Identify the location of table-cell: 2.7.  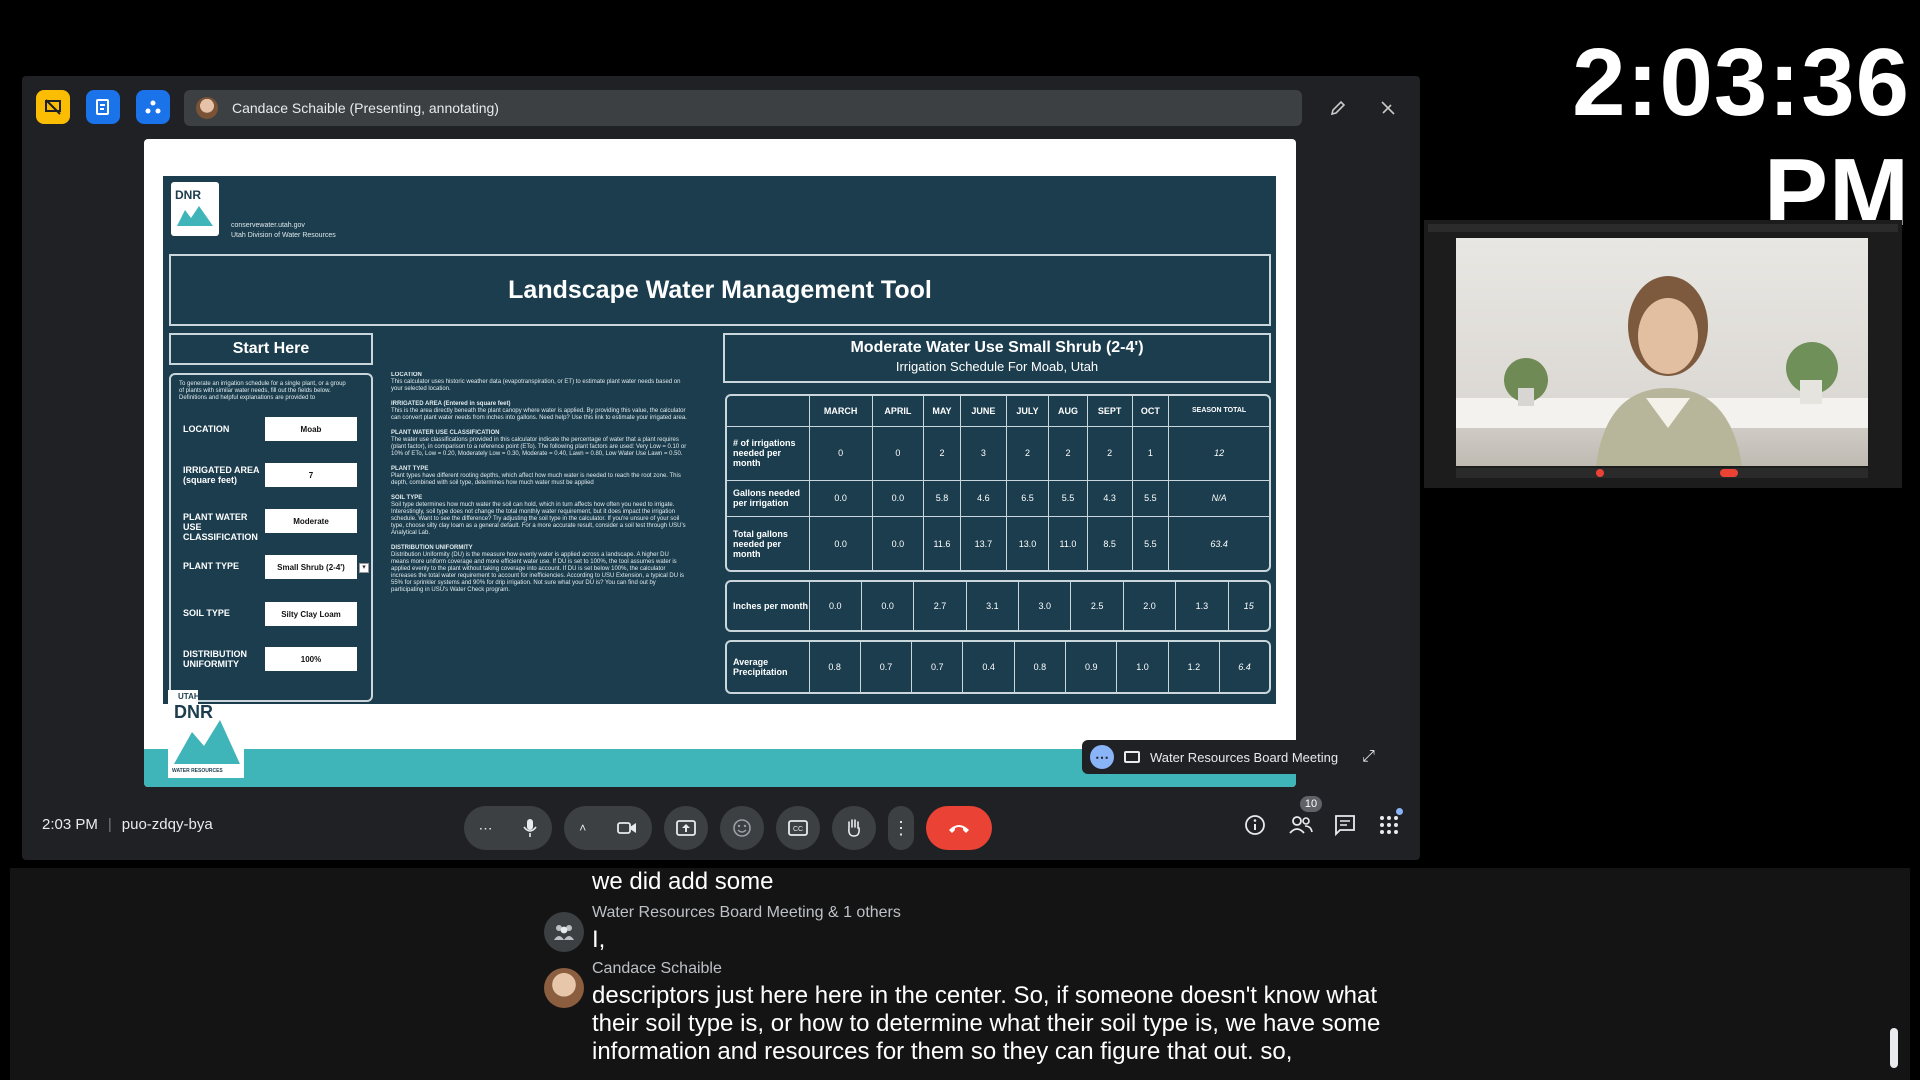
(940, 606).